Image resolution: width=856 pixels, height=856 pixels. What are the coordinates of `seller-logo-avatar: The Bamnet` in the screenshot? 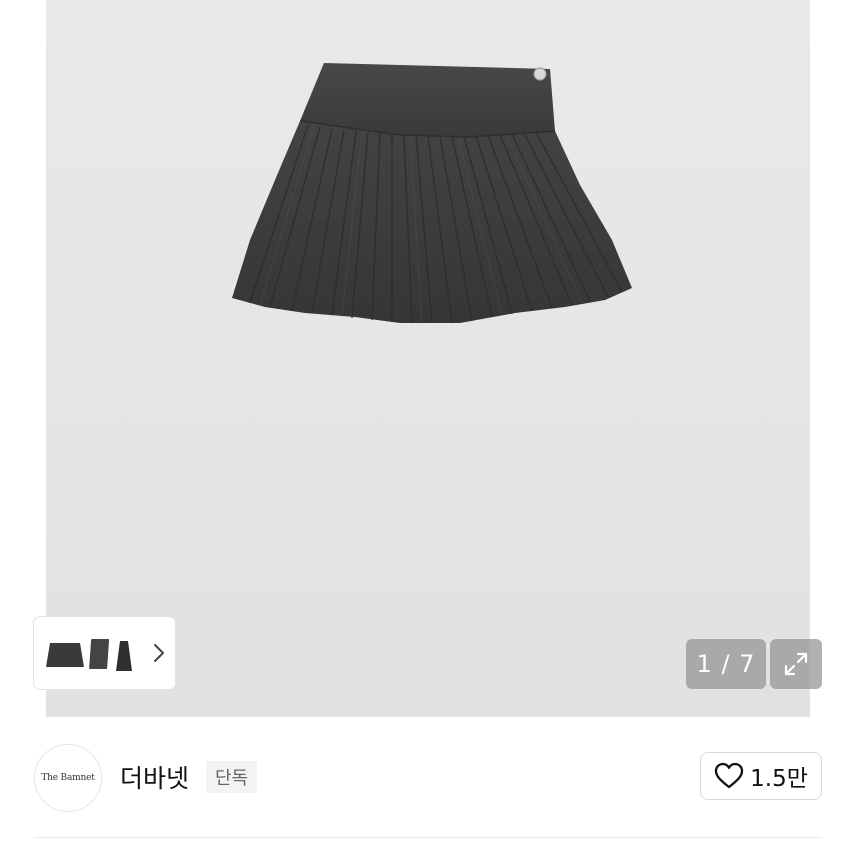 It's located at (68, 778).